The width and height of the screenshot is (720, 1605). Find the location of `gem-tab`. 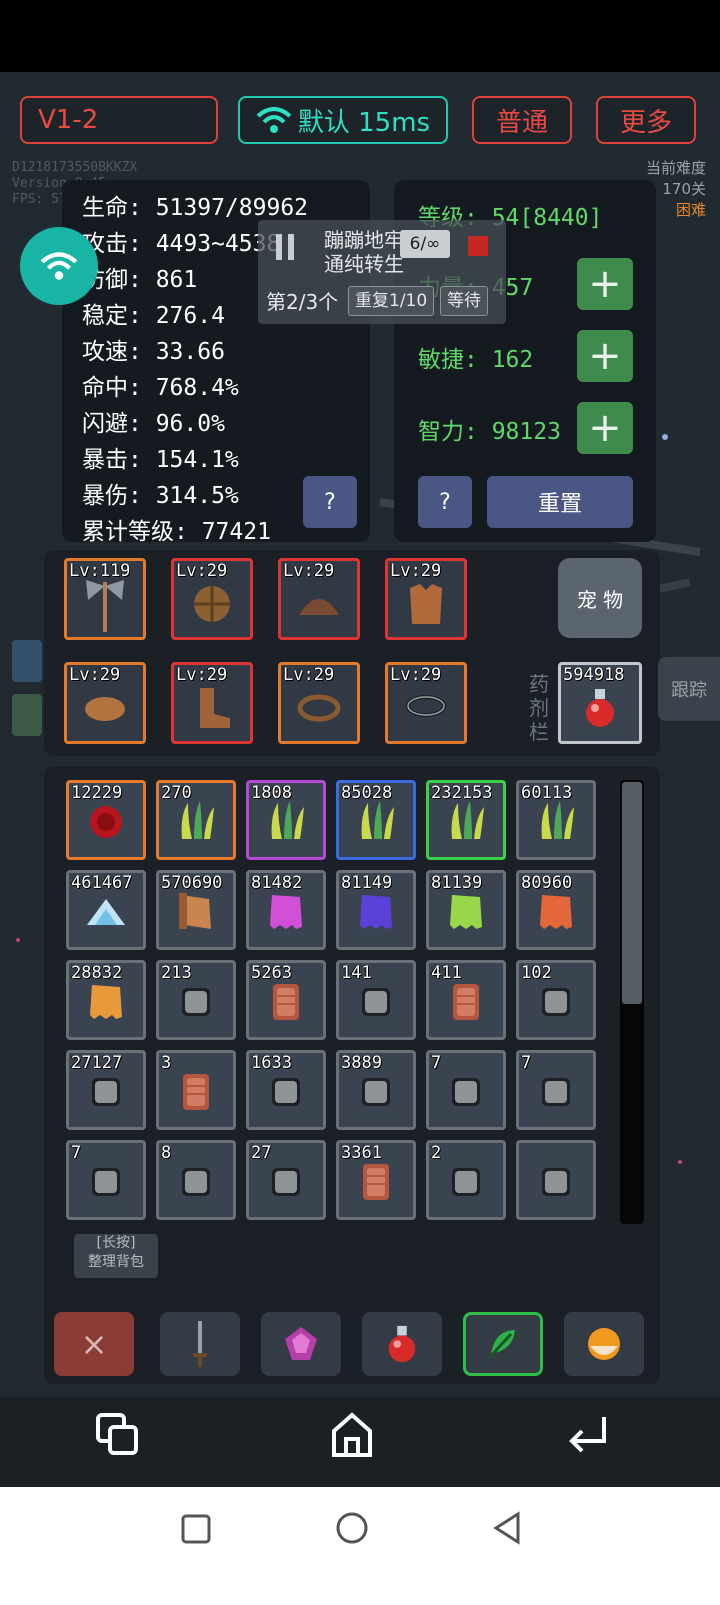

gem-tab is located at coordinates (301, 1344).